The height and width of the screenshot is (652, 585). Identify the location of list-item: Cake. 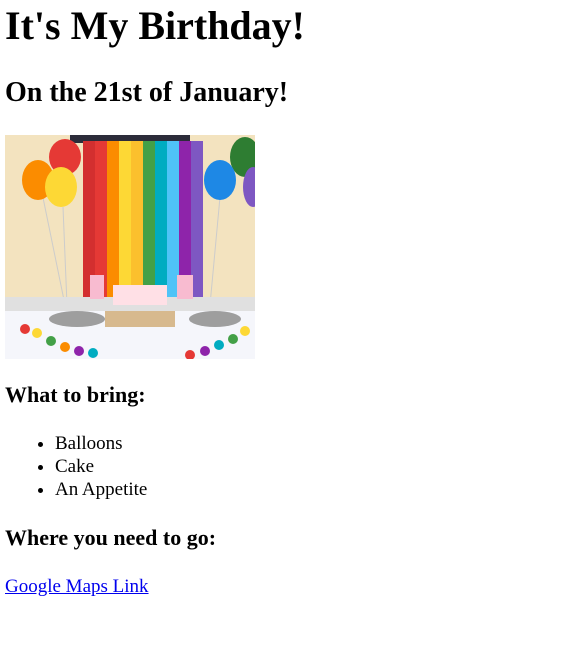
(101, 466).